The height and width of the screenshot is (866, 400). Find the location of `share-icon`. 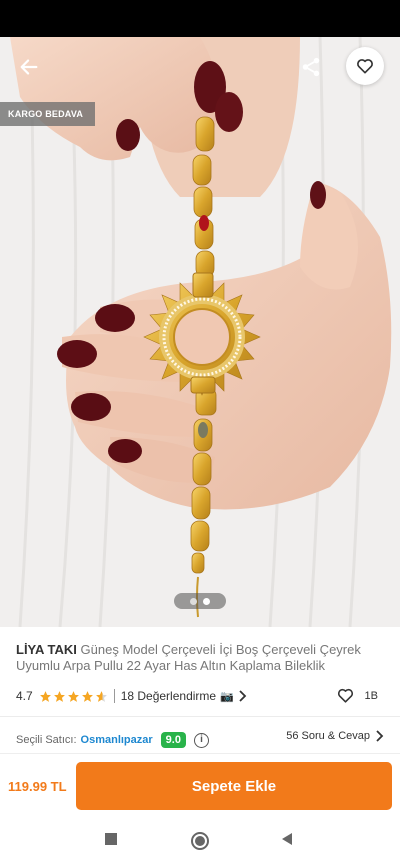

share-icon is located at coordinates (311, 67).